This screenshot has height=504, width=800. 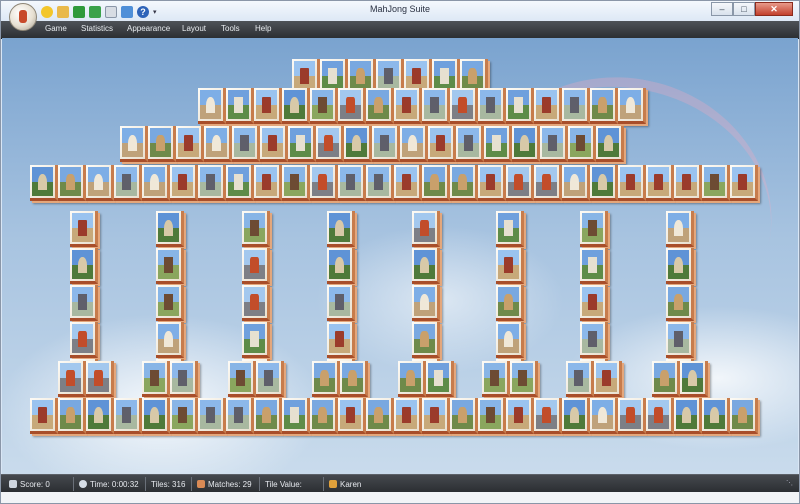 What do you see at coordinates (744, 9) in the screenshot?
I see `maximize-button: □` at bounding box center [744, 9].